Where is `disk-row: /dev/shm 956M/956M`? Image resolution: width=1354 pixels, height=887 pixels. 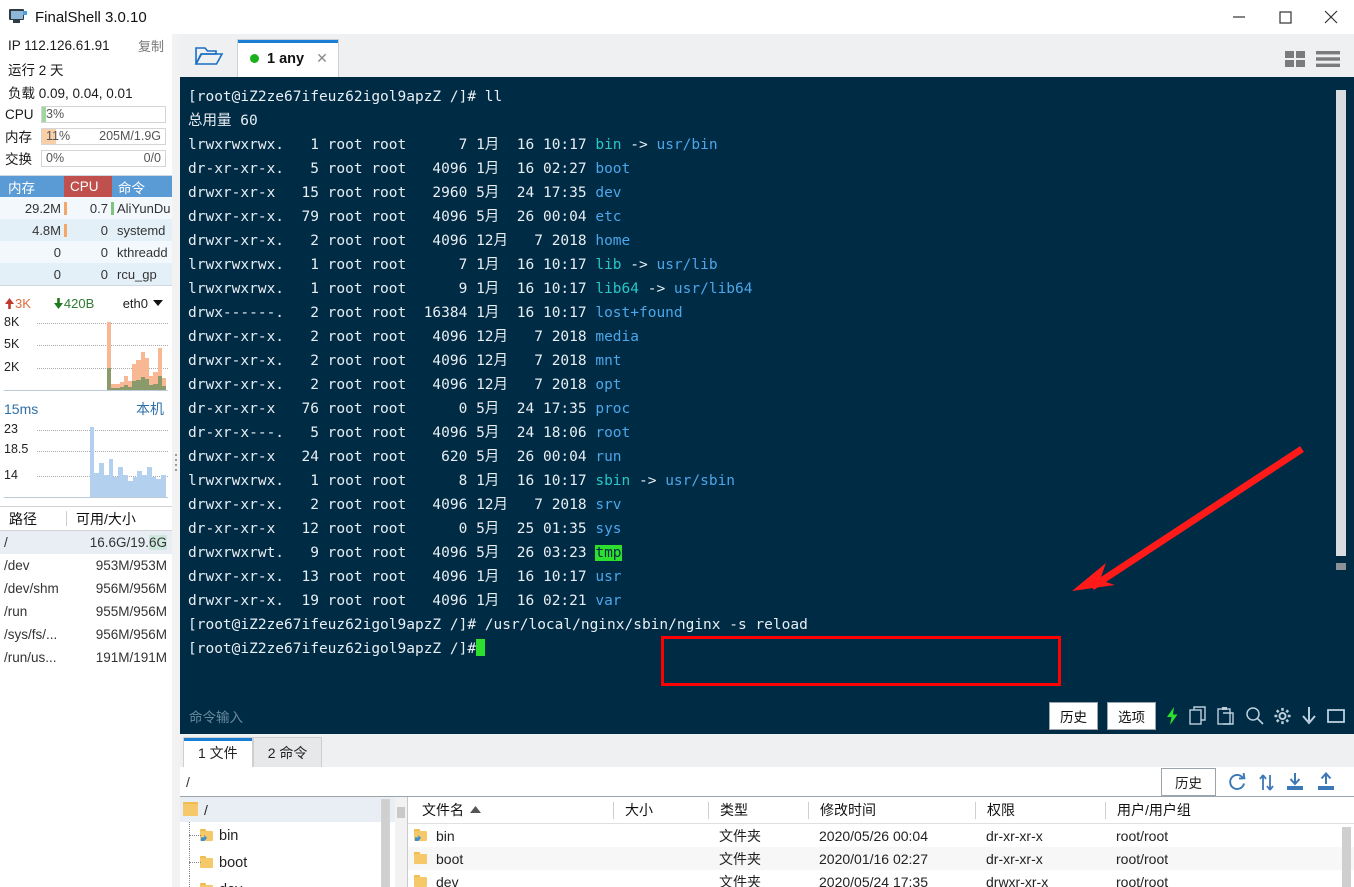 disk-row: /dev/shm 956M/956M is located at coordinates (86, 588).